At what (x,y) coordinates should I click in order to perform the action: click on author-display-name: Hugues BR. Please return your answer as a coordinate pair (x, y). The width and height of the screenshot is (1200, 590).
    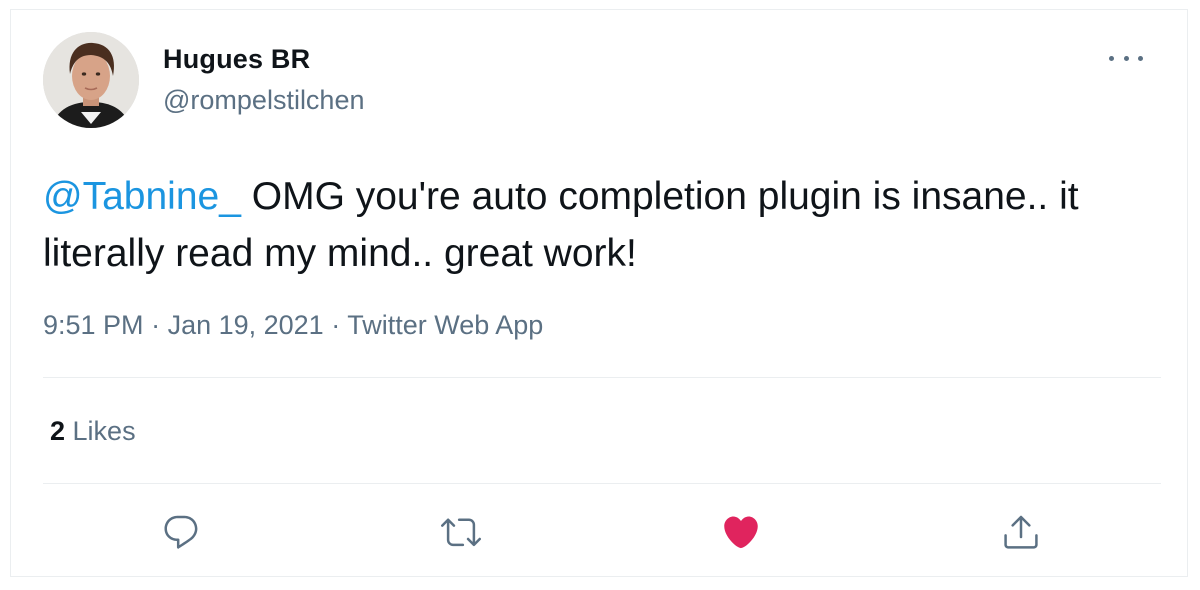
    Looking at the image, I should click on (236, 59).